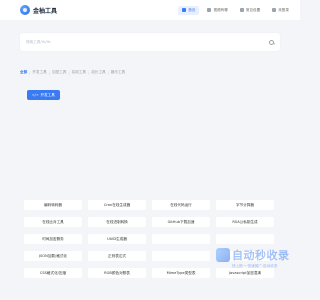 This screenshot has height=300, width=320. Describe the element at coordinates (245, 222) in the screenshot. I see `tool-card: RSA公私钥生成` at that location.